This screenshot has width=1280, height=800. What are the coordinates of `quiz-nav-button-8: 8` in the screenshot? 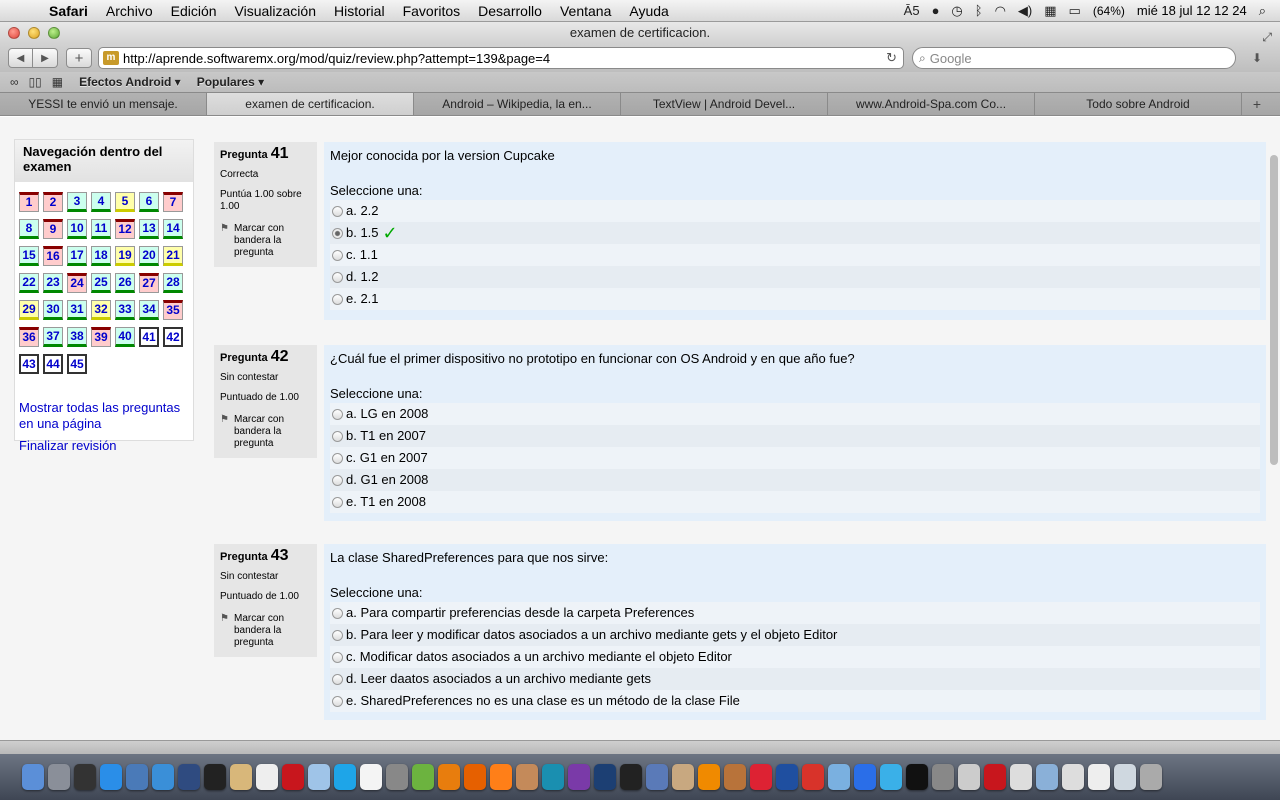 It's located at (29, 229).